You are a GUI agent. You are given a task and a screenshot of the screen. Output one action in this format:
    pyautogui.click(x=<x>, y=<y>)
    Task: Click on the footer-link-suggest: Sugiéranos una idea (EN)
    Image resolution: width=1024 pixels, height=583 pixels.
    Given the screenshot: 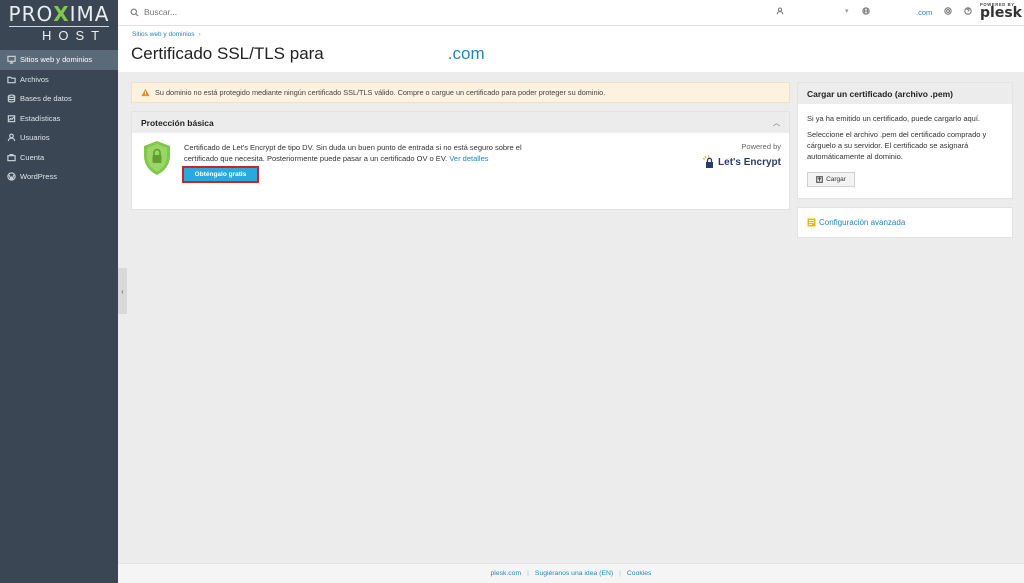 What is the action you would take?
    pyautogui.click(x=574, y=573)
    